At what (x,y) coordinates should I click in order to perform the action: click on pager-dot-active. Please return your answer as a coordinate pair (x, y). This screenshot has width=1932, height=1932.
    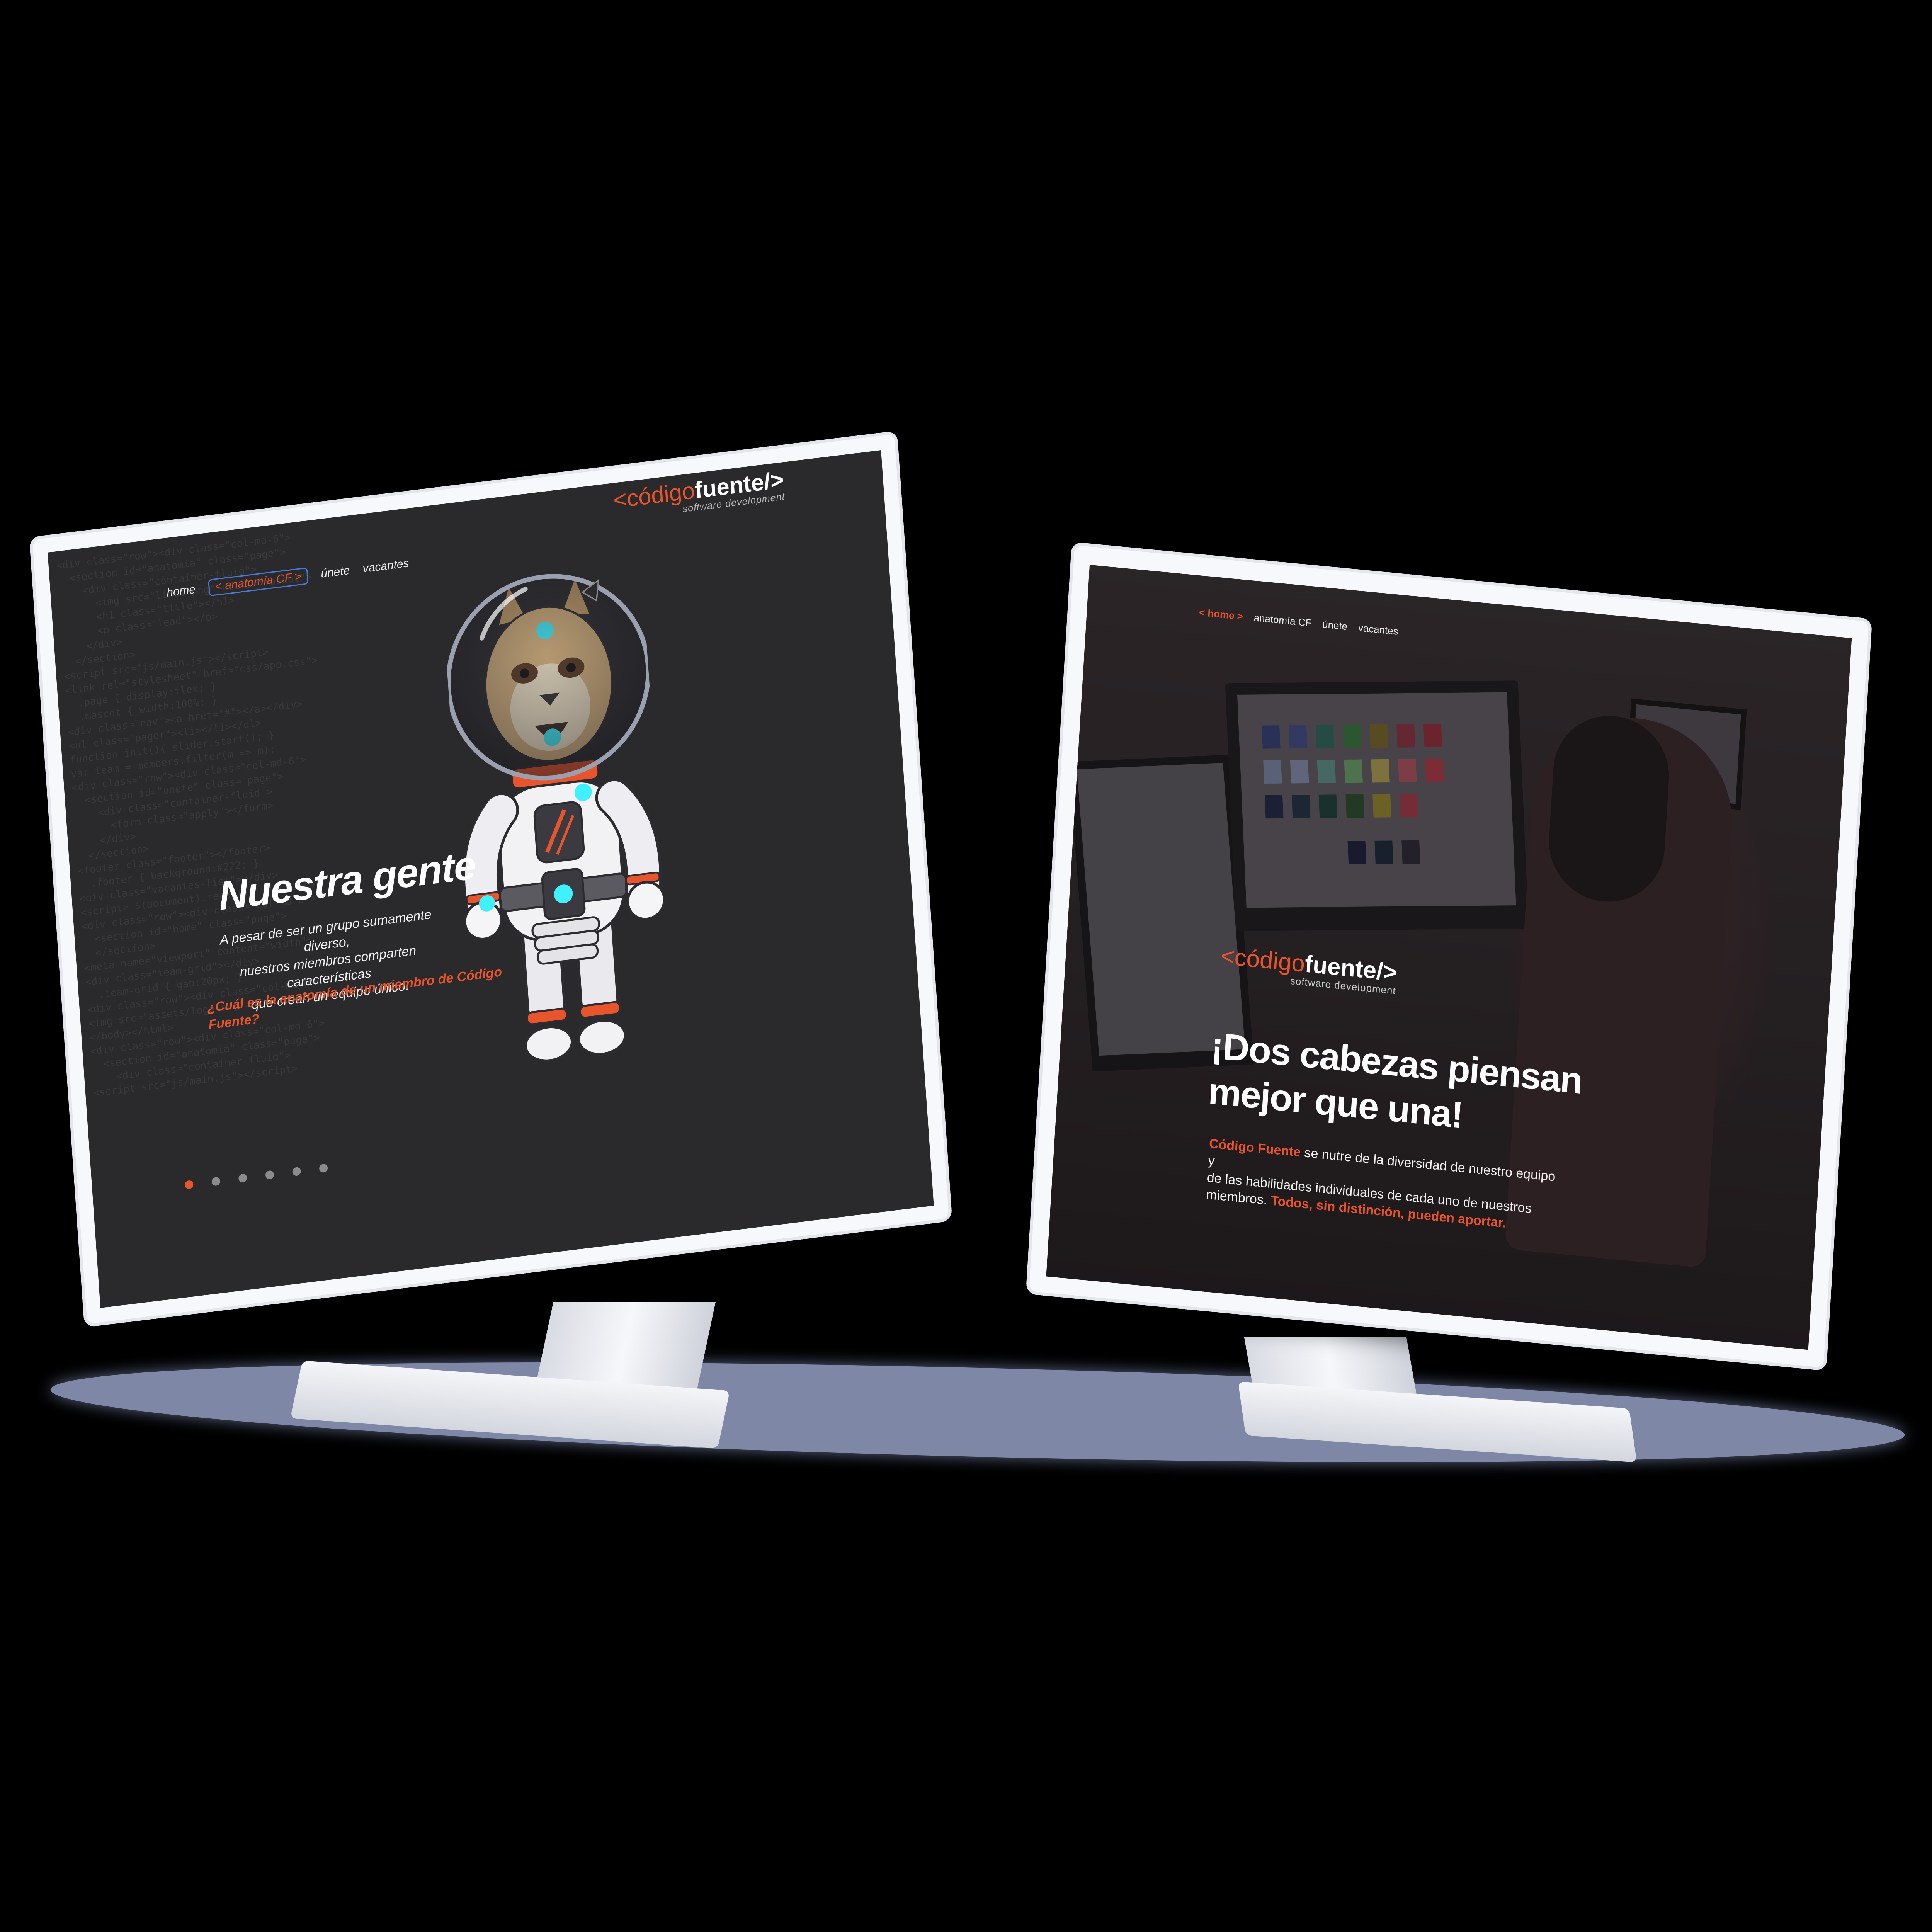
    Looking at the image, I should click on (189, 1185).